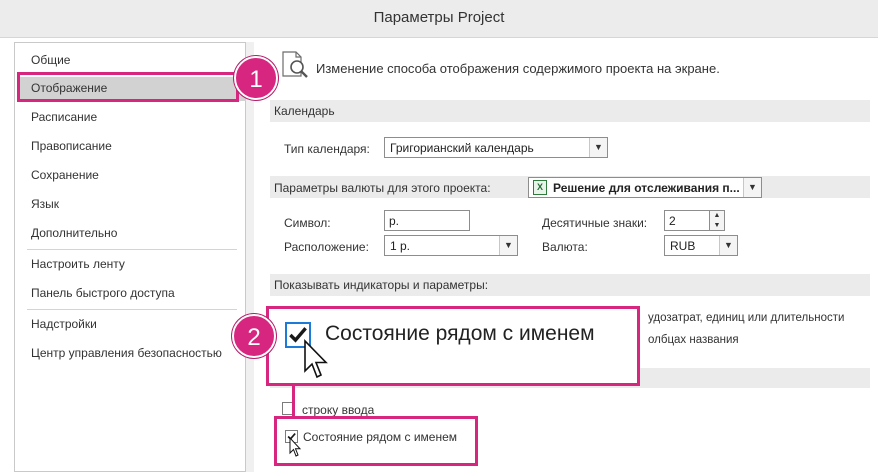 This screenshot has width=878, height=472. Describe the element at coordinates (256, 78) in the screenshot. I see `step-badge-1: 1` at that location.